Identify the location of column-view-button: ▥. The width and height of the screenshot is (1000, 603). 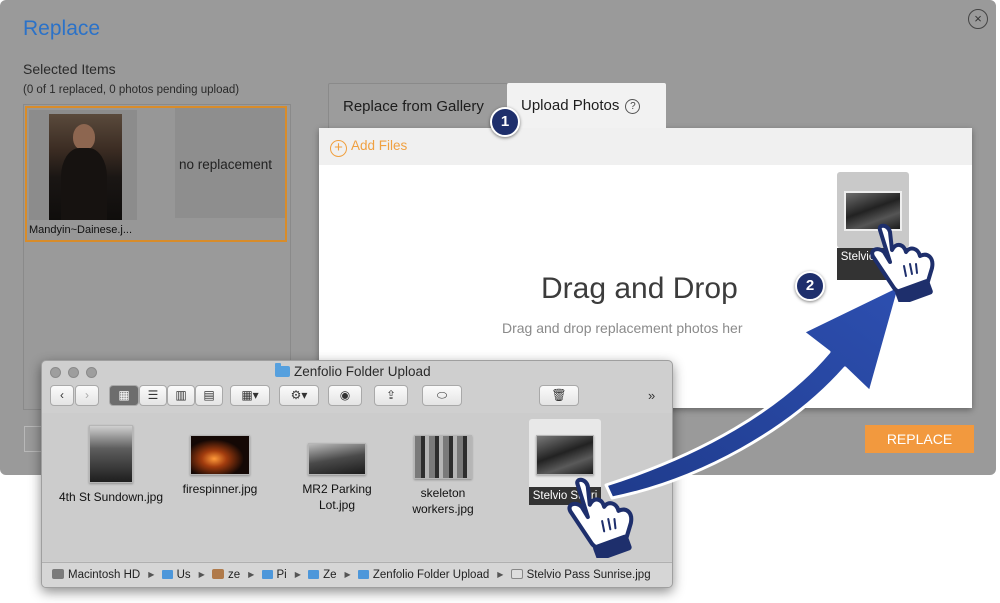
(181, 395).